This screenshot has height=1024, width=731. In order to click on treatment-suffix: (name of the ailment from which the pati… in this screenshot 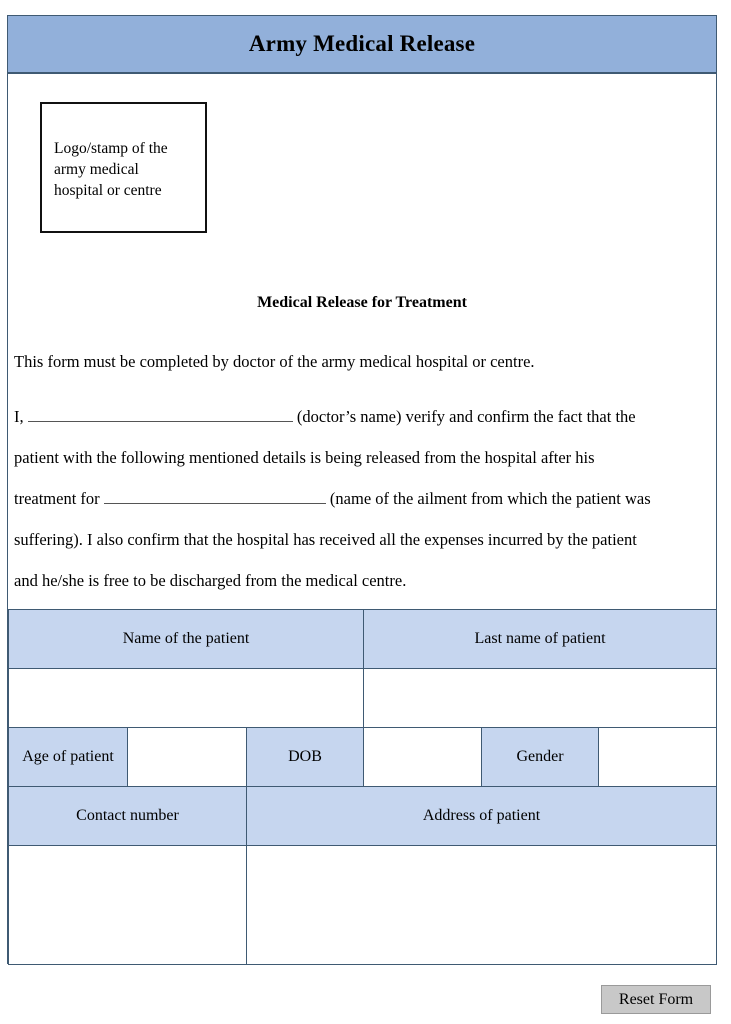, I will do `click(490, 498)`.